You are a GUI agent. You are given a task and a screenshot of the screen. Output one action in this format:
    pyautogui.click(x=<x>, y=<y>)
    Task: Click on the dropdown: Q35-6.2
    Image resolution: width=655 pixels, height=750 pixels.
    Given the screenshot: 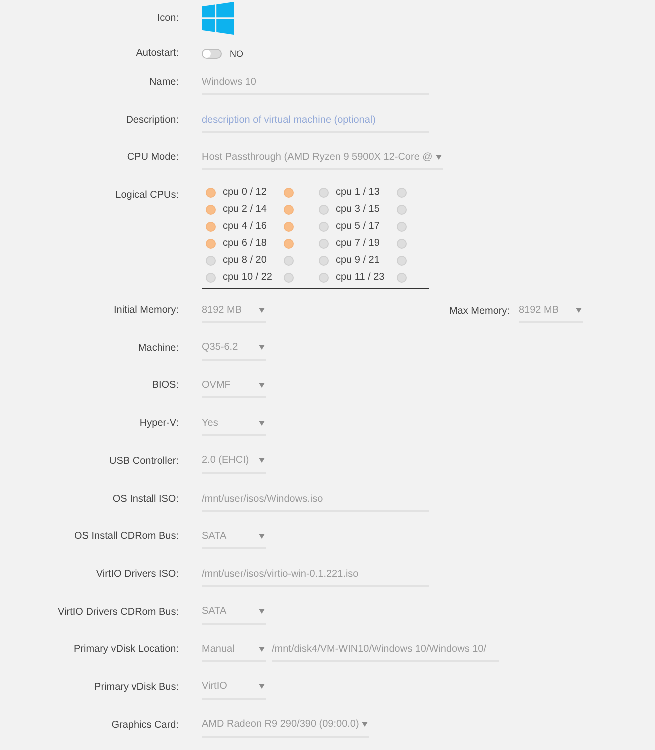 What is the action you would take?
    pyautogui.click(x=234, y=348)
    